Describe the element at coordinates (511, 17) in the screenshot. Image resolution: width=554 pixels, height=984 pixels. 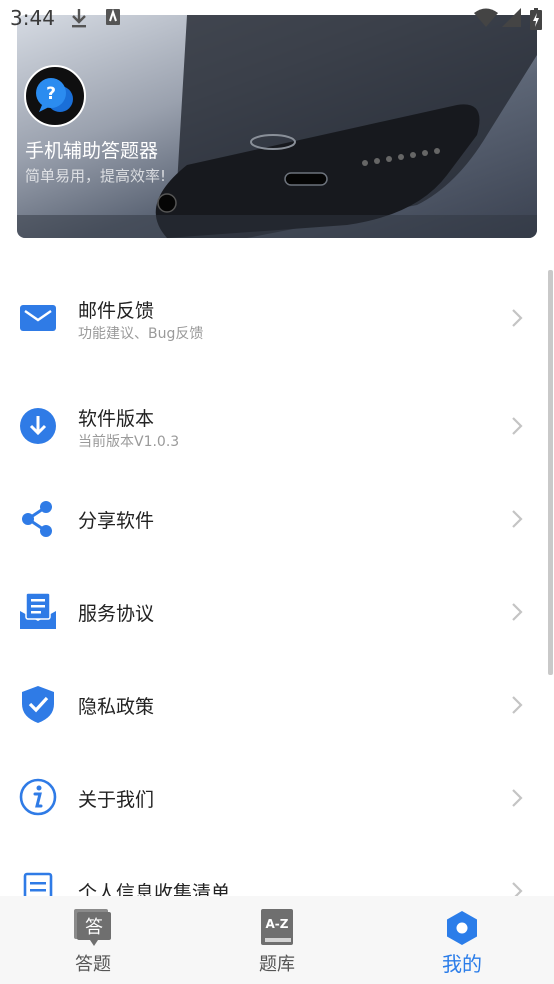
I see `signal-icon` at that location.